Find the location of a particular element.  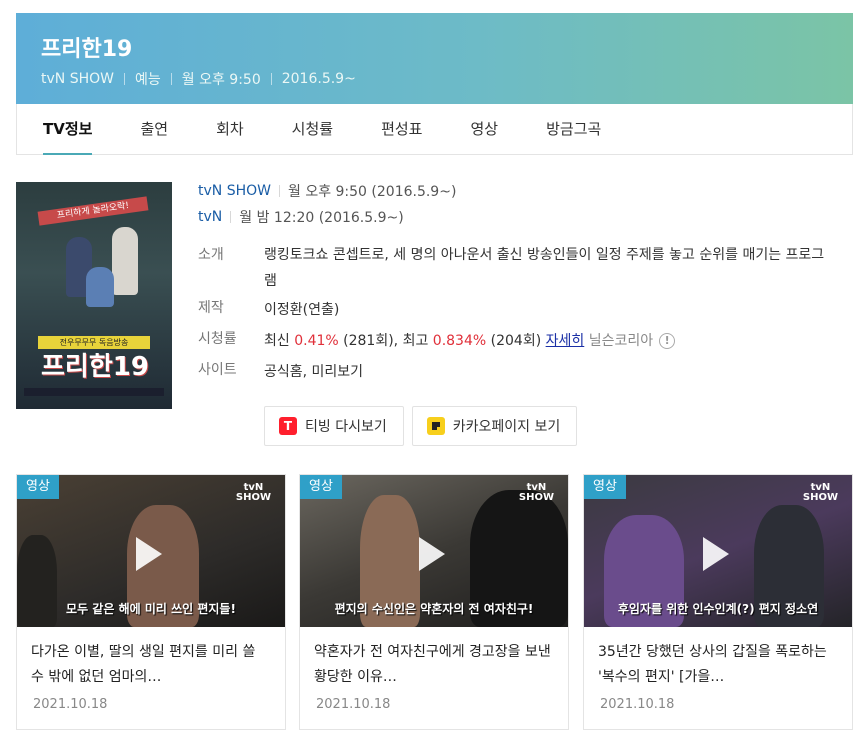

video-thumbnail: 영상 tvN SHOW 모두 같은 해에 미리 쓰인 편지들! is located at coordinates (151, 551).